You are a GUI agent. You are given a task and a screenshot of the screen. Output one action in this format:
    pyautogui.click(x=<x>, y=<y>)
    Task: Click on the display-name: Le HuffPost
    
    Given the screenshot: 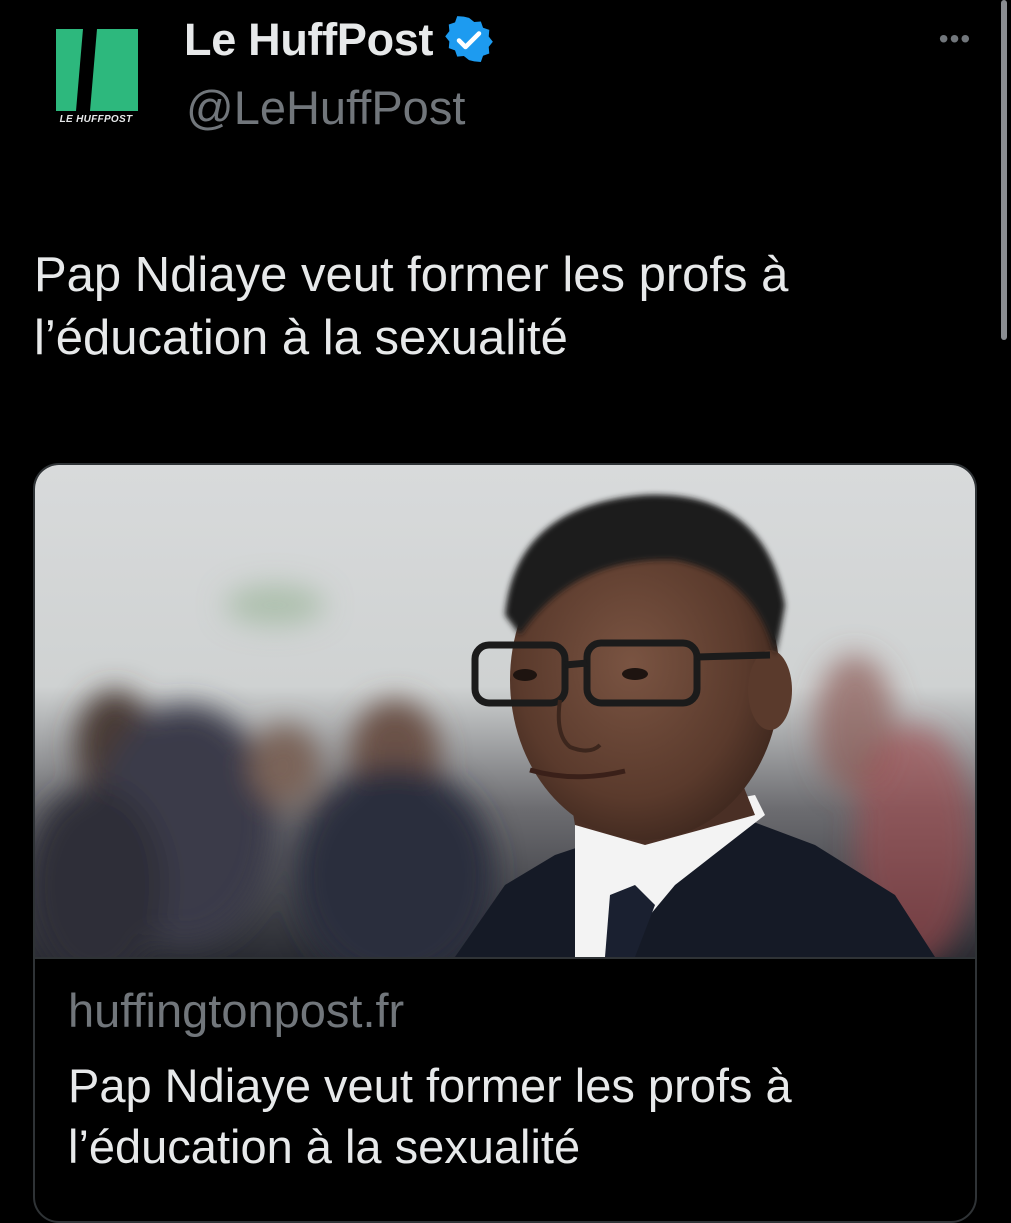 What is the action you would take?
    pyautogui.click(x=309, y=40)
    